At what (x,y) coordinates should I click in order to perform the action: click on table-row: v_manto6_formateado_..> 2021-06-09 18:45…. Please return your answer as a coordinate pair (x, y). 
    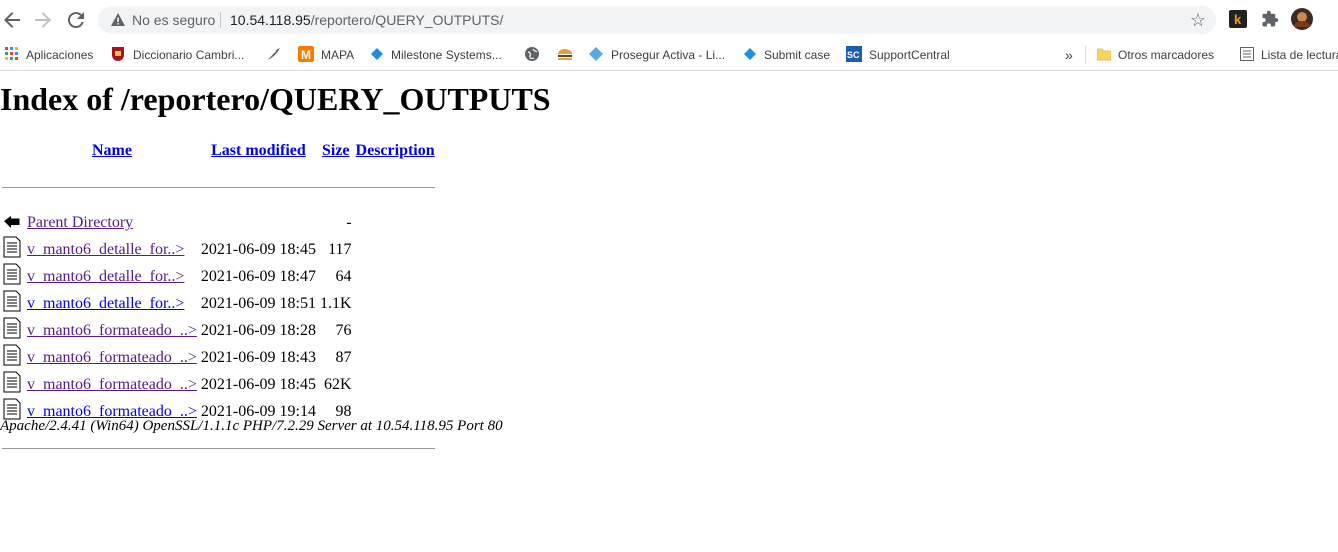
    Looking at the image, I should click on (218, 384).